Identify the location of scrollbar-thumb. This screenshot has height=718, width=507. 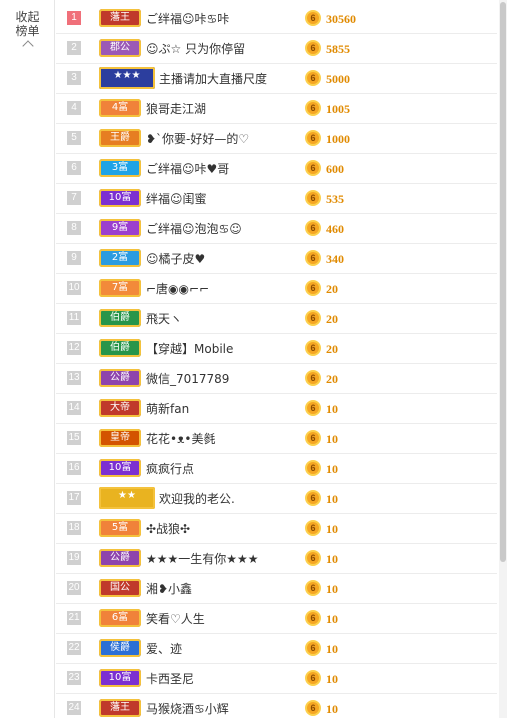
(503, 282).